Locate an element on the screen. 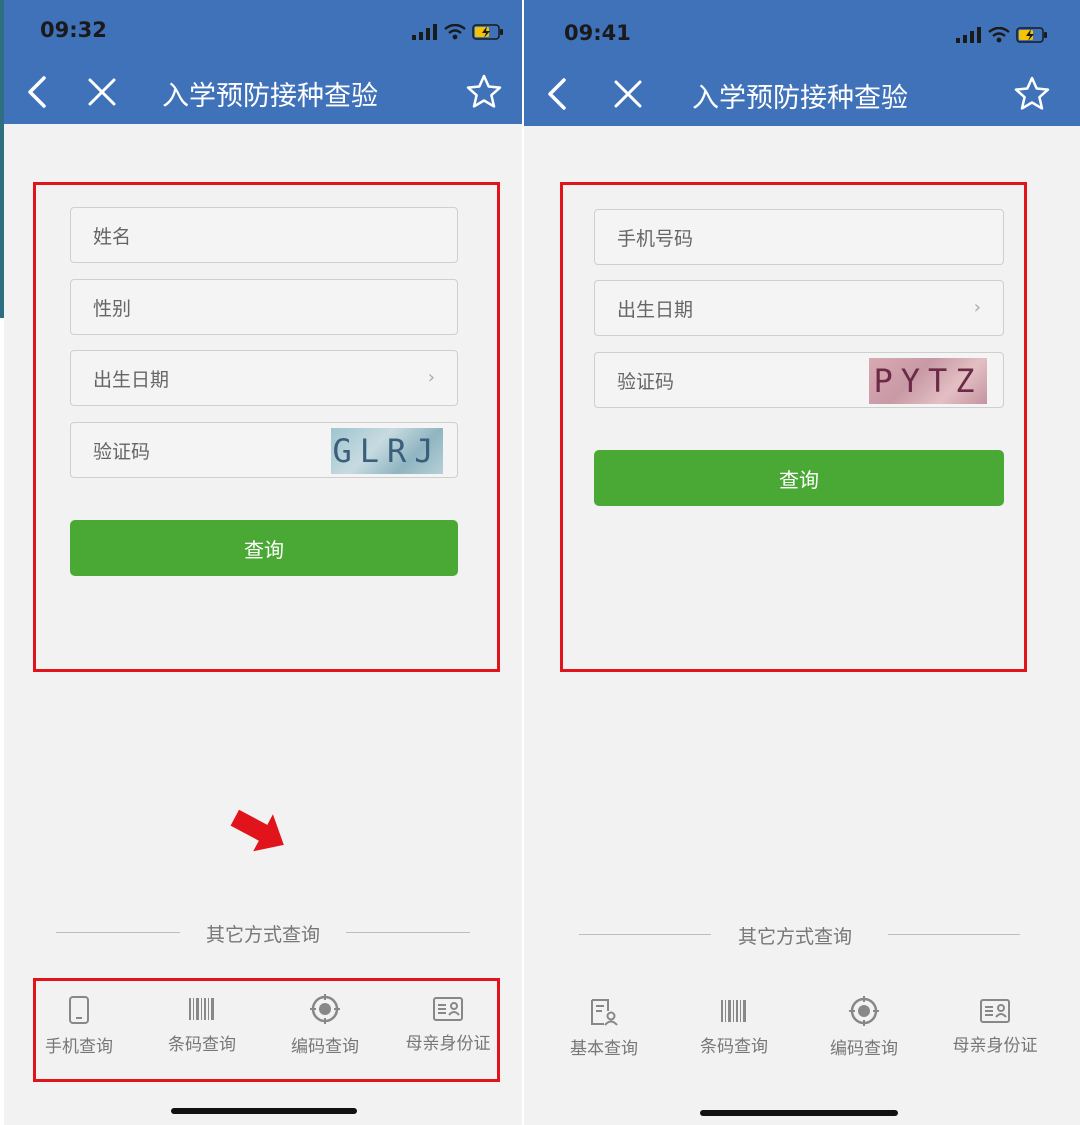 Image resolution: width=1080 pixels, height=1125 pixels. captcha-code: GLRJ is located at coordinates (387, 451).